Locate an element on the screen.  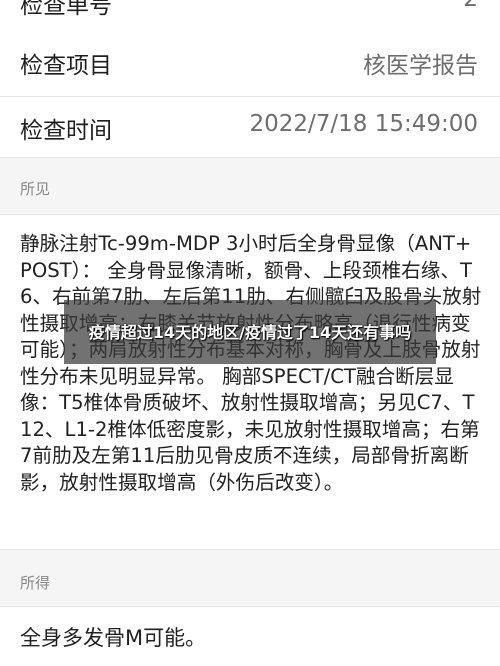
exam-item-label: 检查项目 is located at coordinates (66, 66).